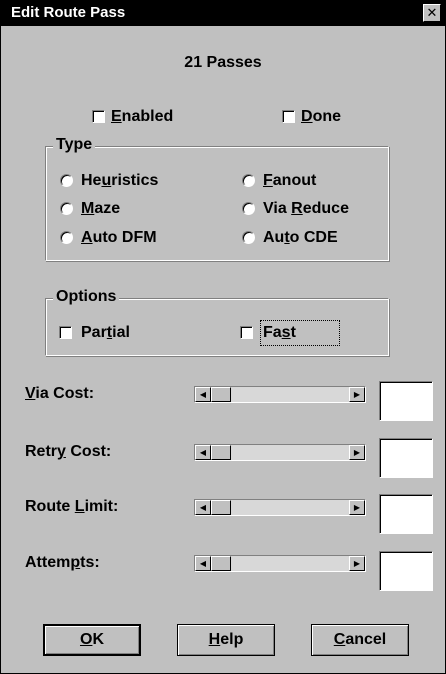 This screenshot has width=446, height=674. I want to click on radio-auto-cde-button, so click(248, 237).